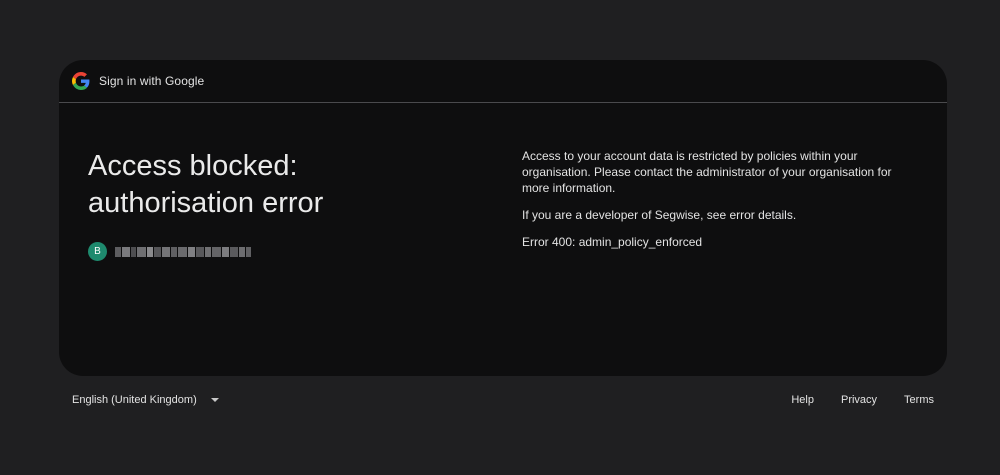  What do you see at coordinates (134, 400) in the screenshot?
I see `language-label: English (United Kingdom)` at bounding box center [134, 400].